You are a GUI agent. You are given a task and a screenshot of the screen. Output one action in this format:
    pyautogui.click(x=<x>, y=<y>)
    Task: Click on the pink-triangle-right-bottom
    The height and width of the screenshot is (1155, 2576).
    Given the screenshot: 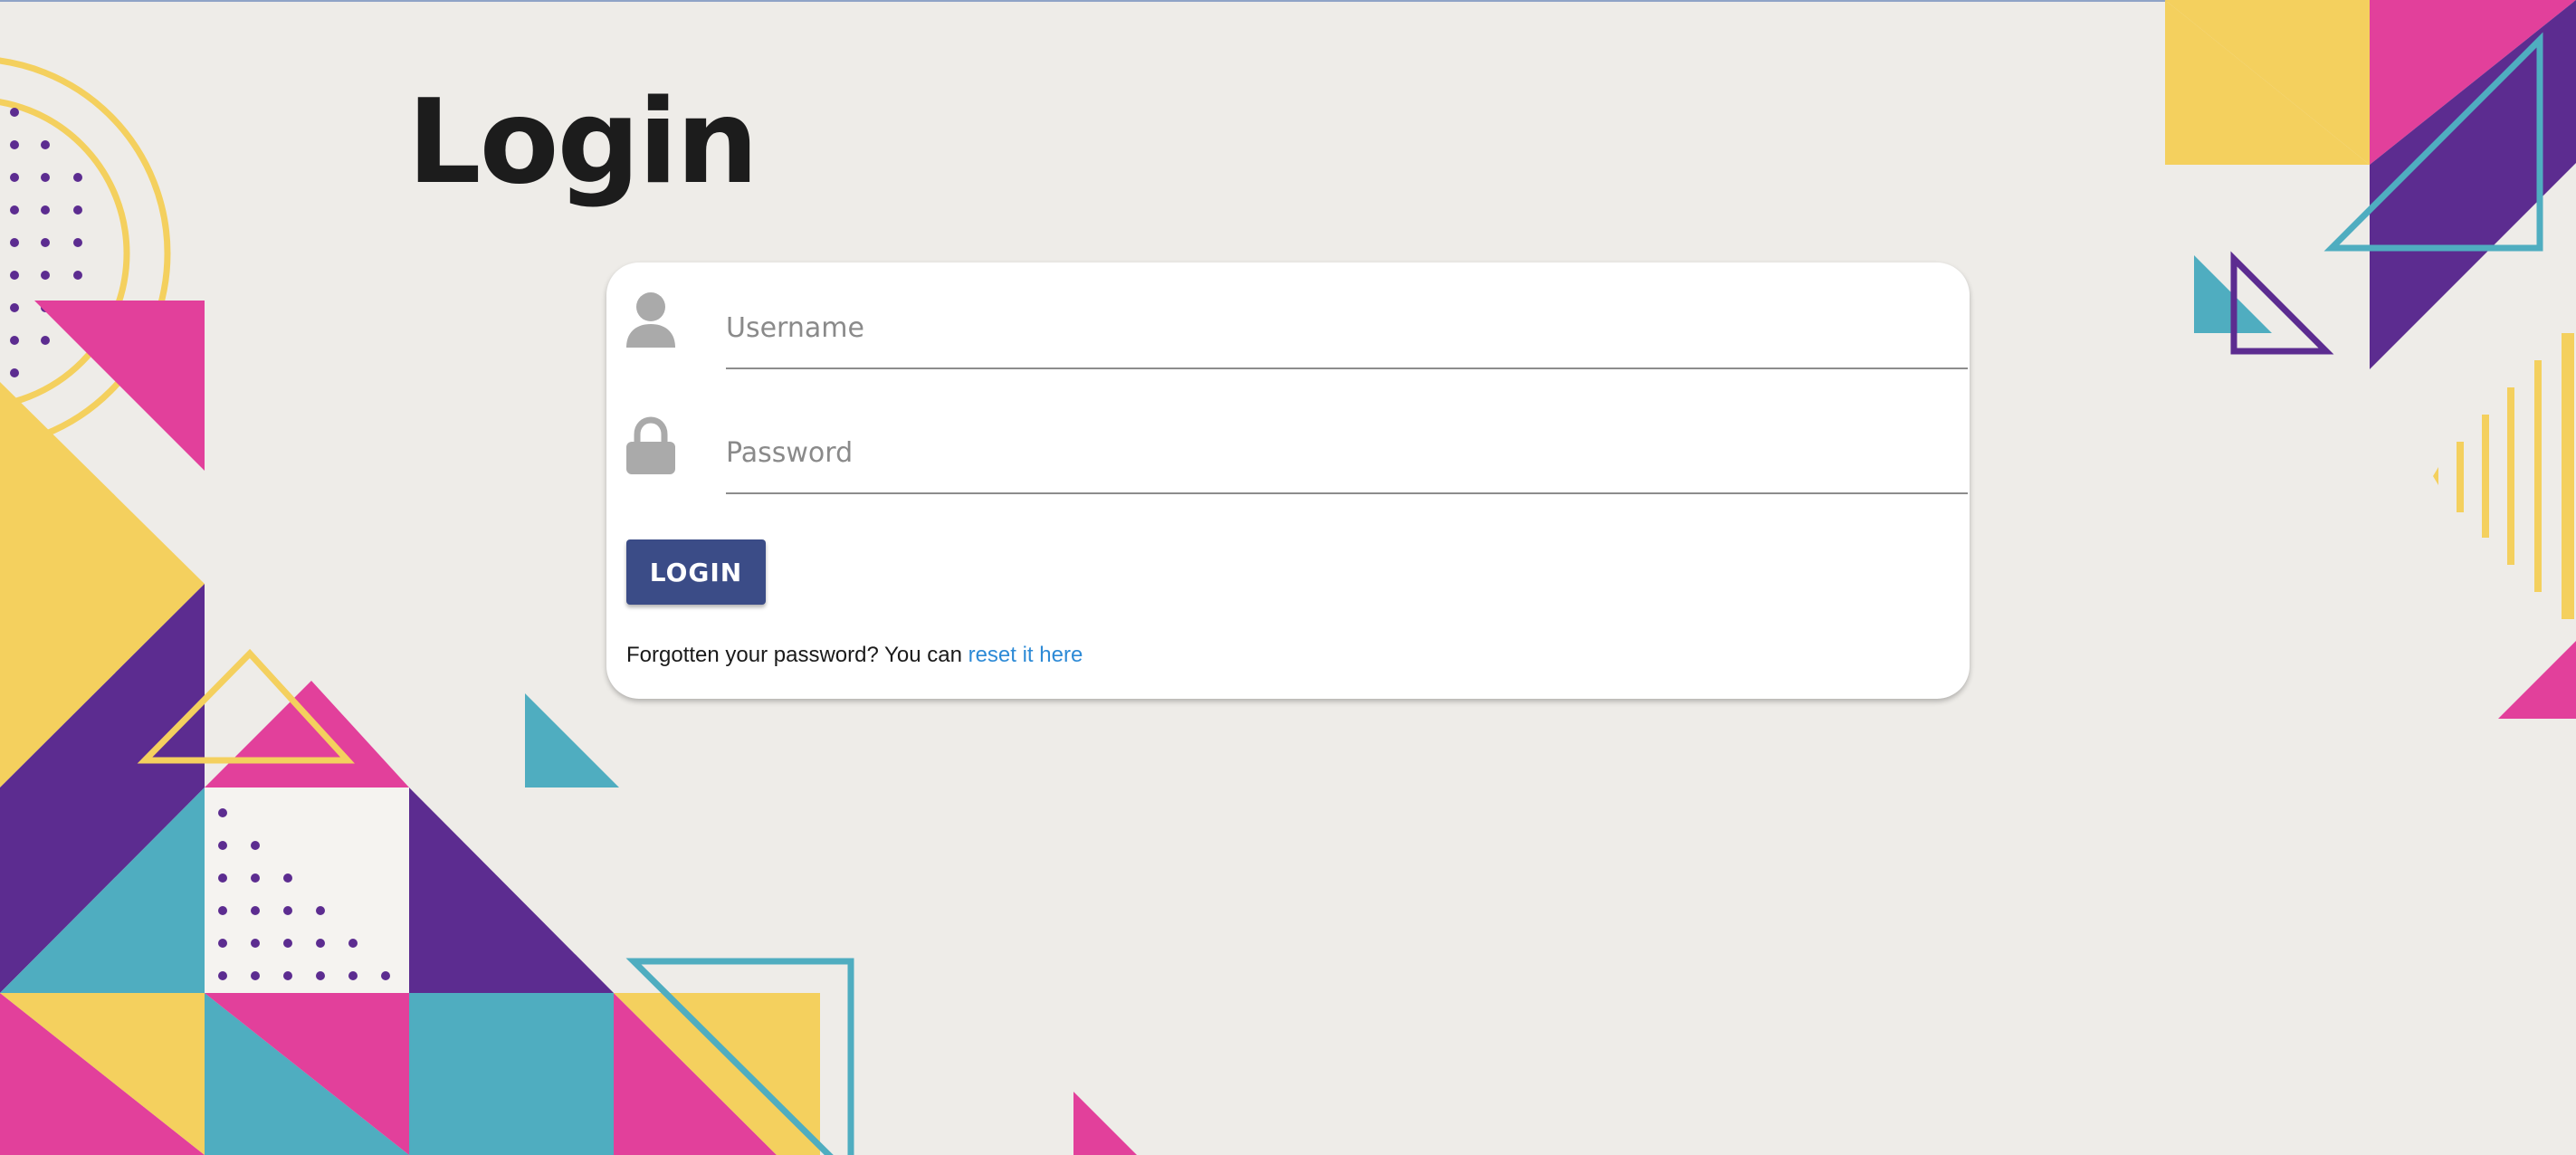 What is the action you would take?
    pyautogui.click(x=2537, y=680)
    